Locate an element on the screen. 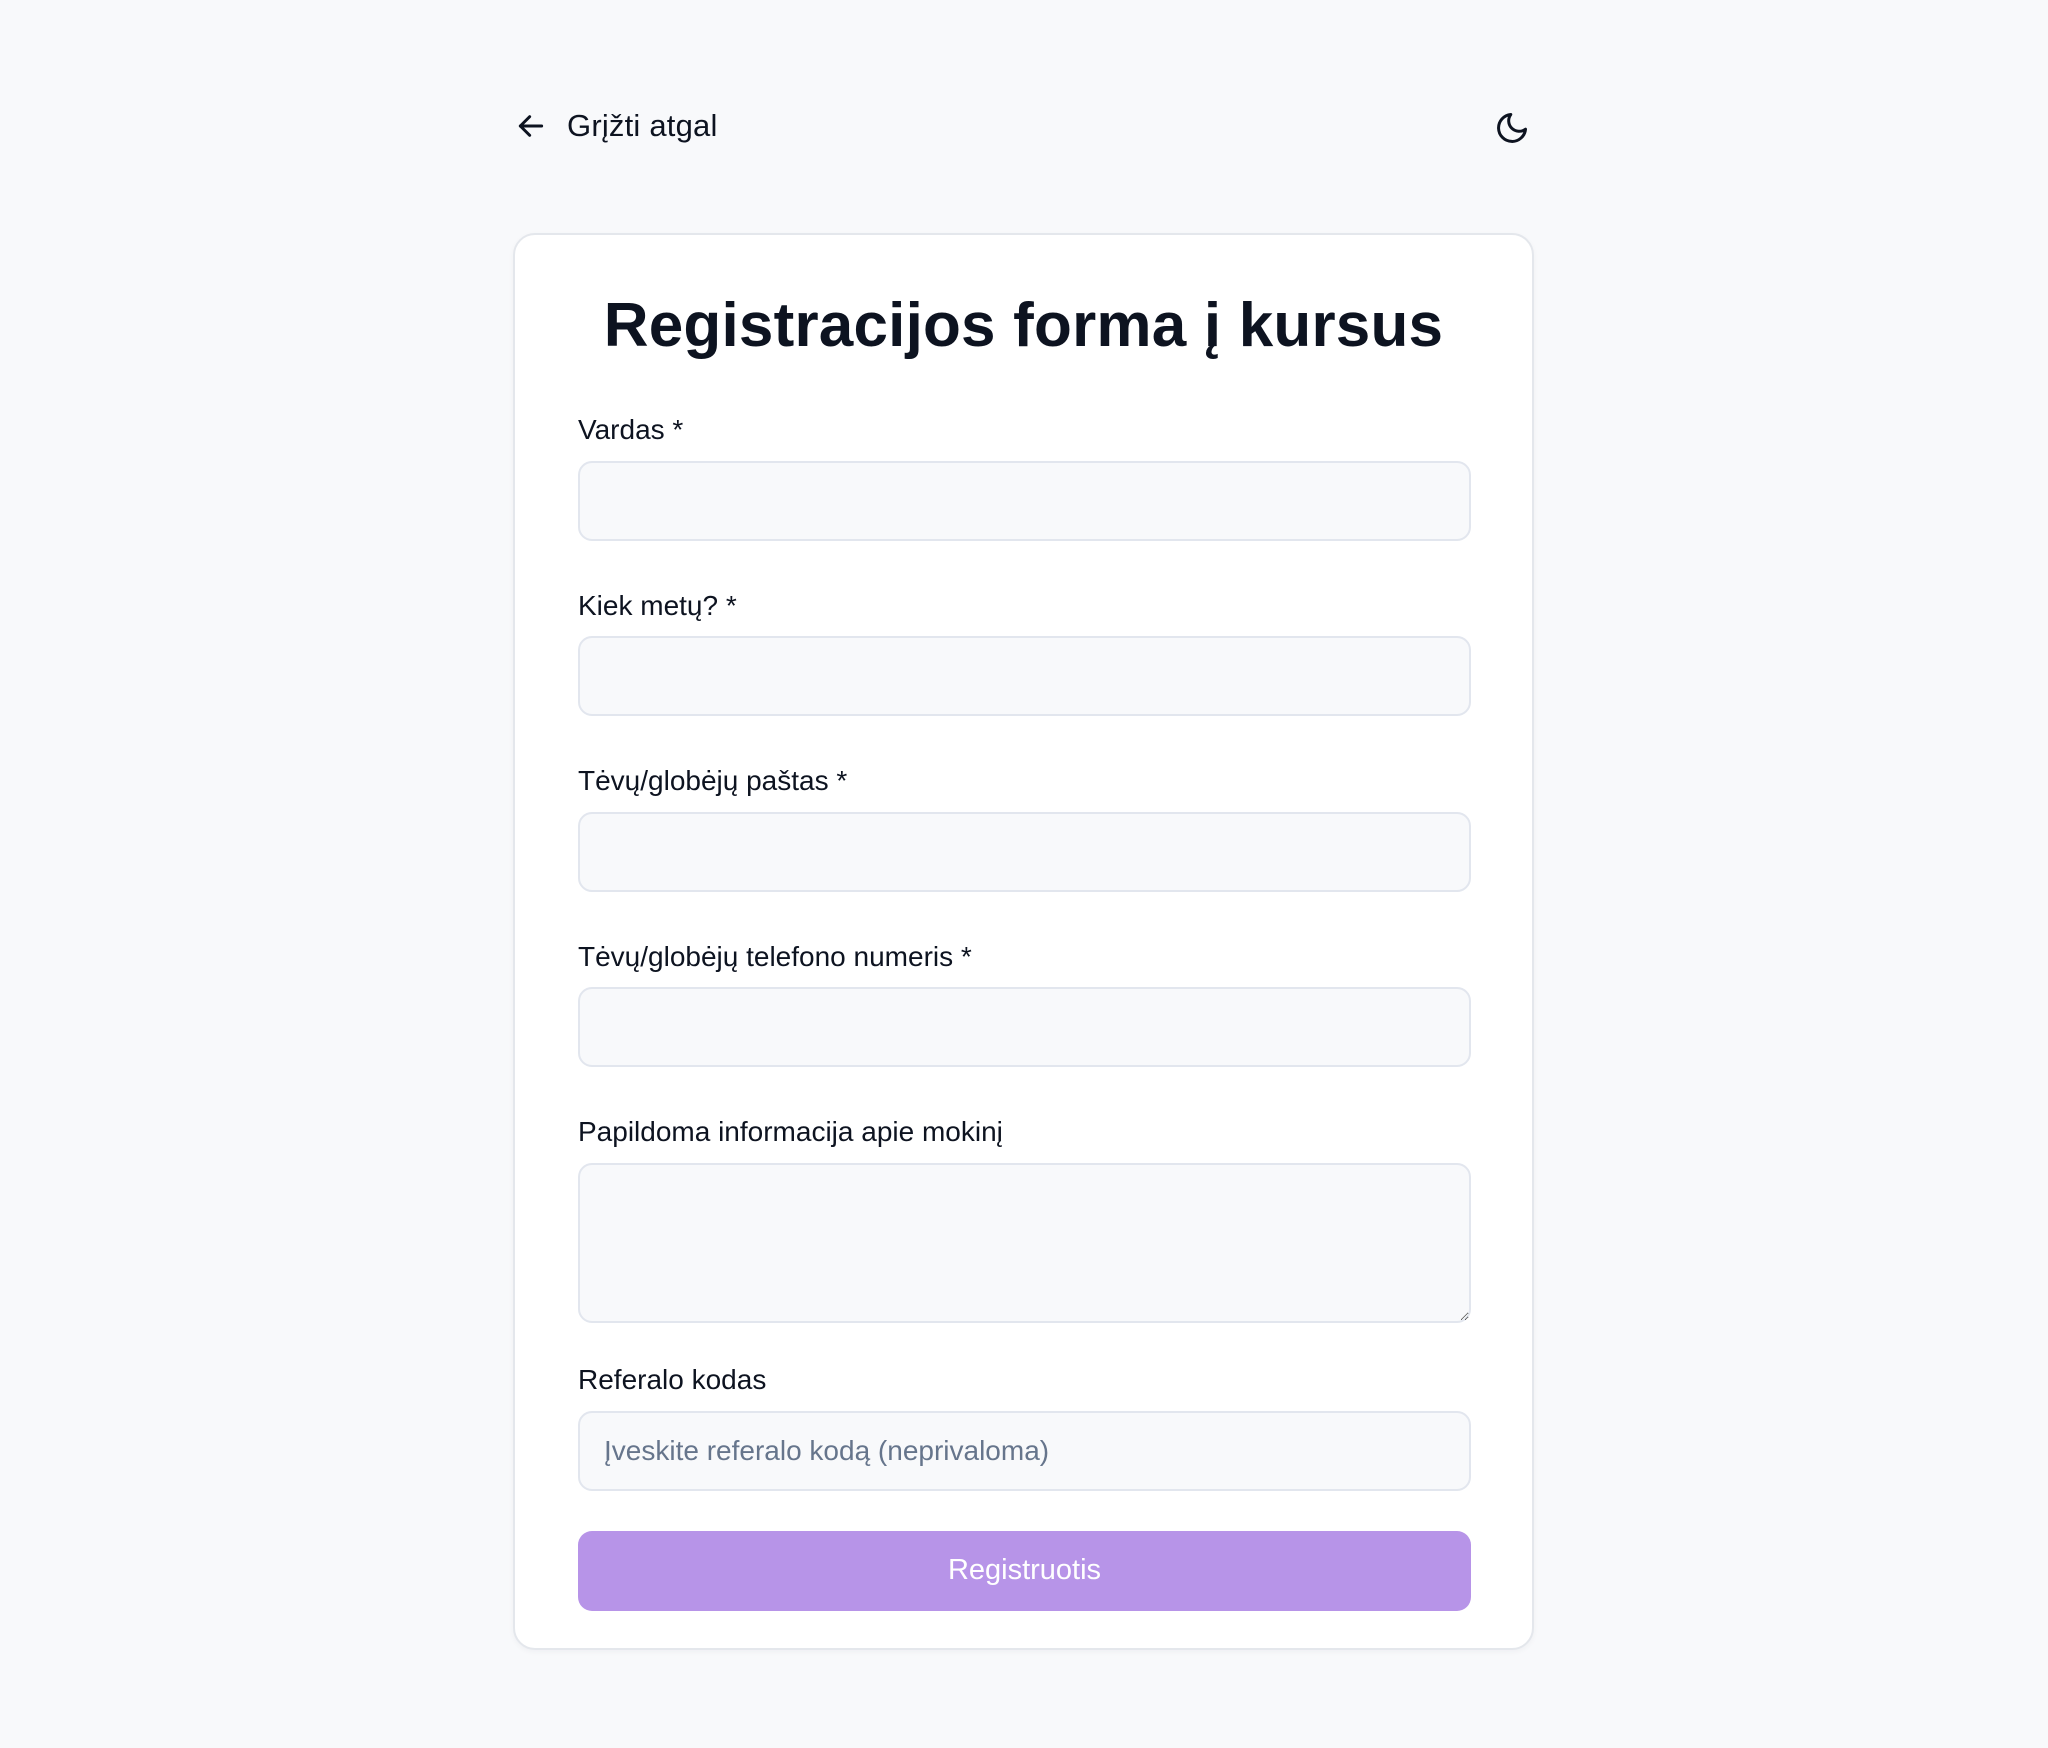 The width and height of the screenshot is (2048, 1748). parent-phone-label: Tėvų/globėjų telefono numeris * is located at coordinates (775, 956).